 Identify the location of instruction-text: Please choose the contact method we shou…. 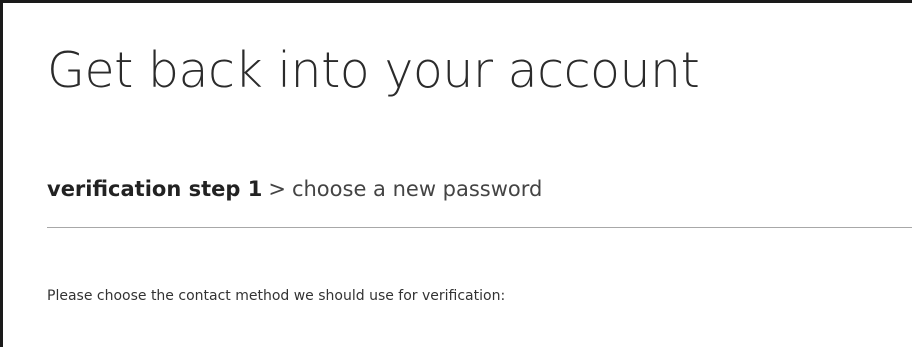
(276, 296).